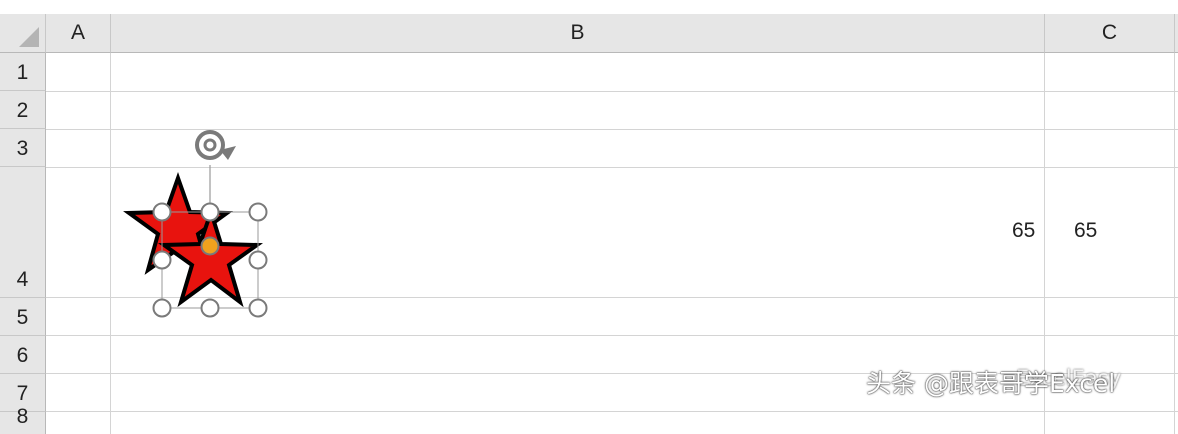 This screenshot has height=434, width=1178. Describe the element at coordinates (23, 110) in the screenshot. I see `row-header-2: 2` at that location.